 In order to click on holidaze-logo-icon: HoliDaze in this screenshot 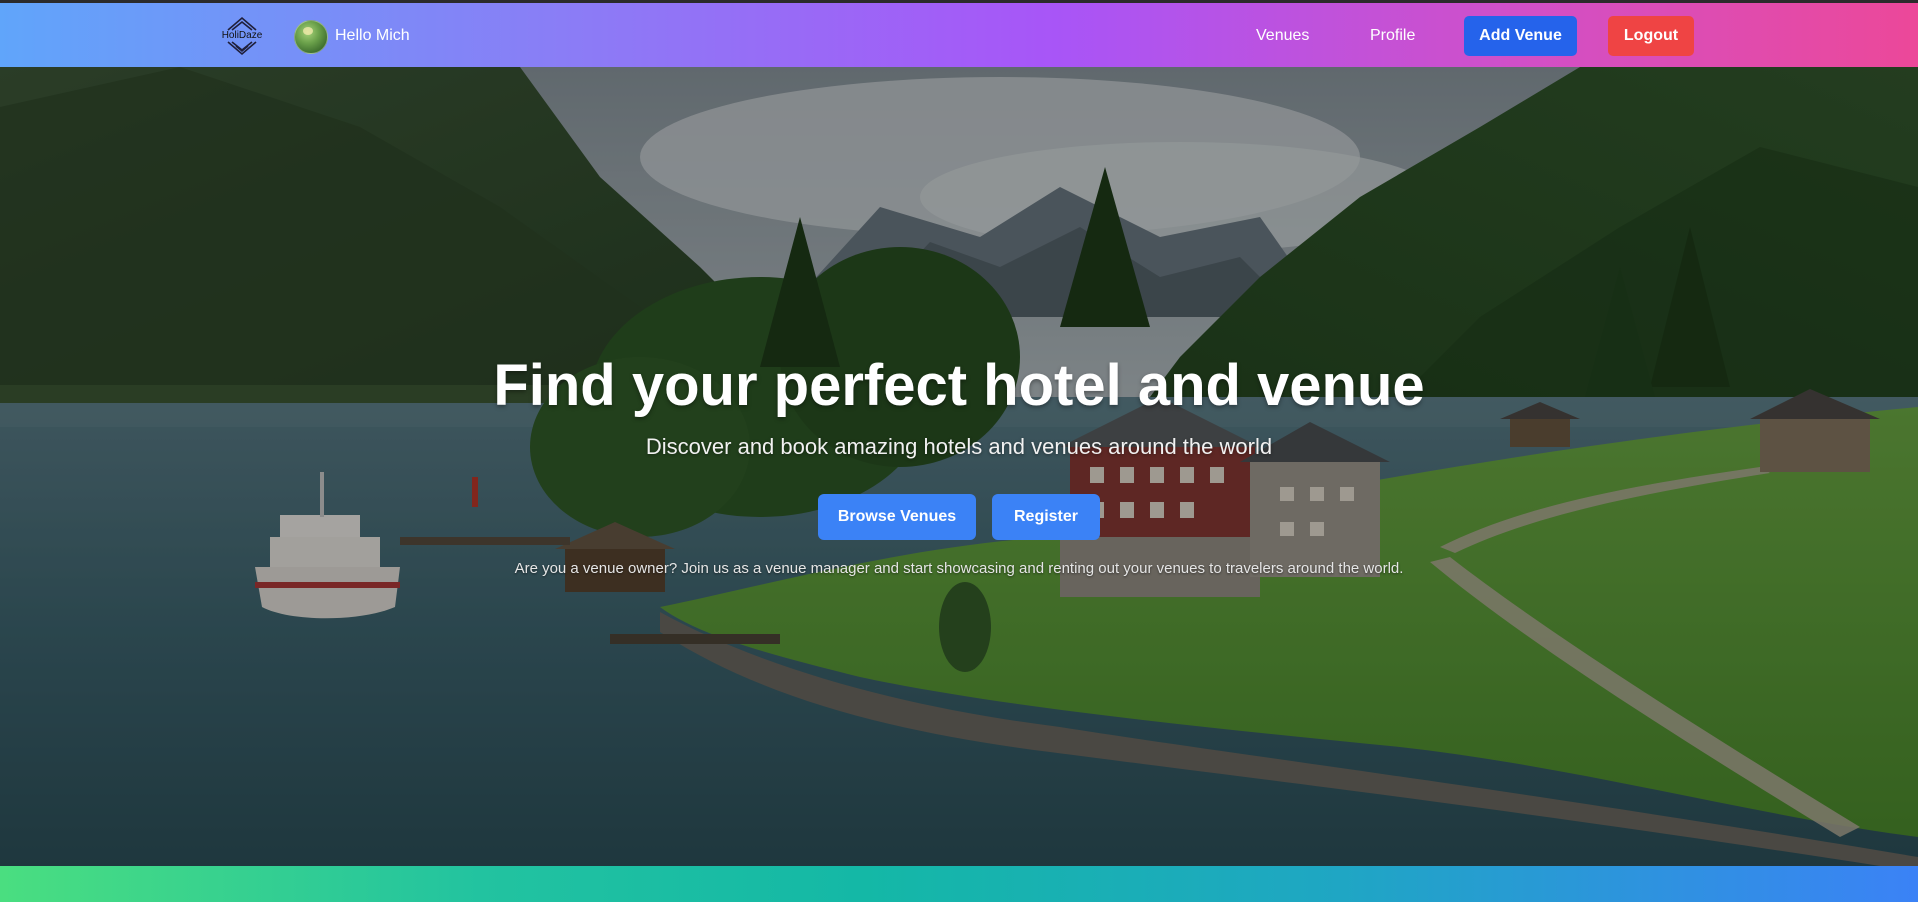, I will do `click(242, 35)`.